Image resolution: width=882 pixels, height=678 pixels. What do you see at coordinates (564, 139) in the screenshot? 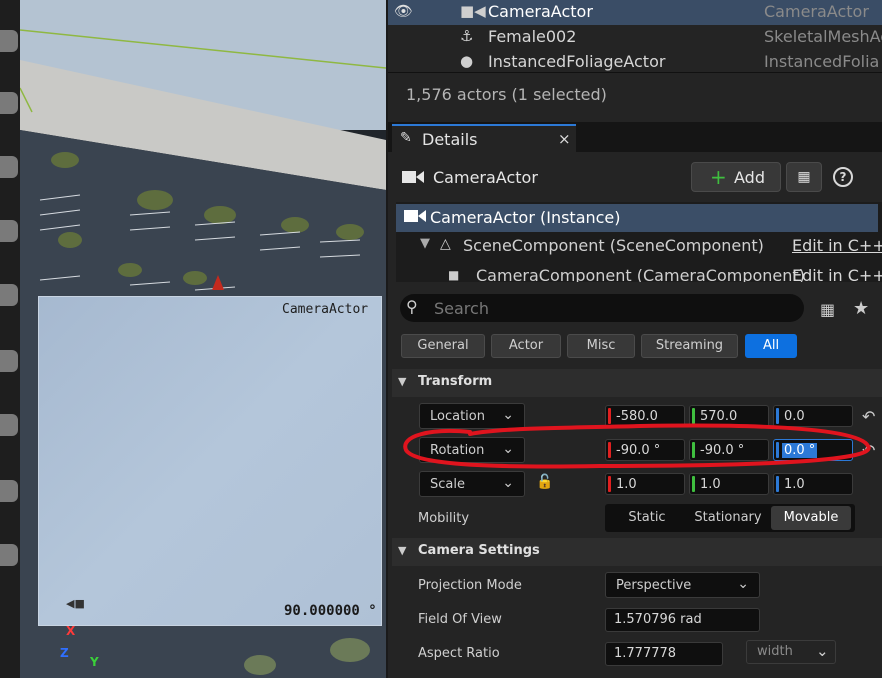
I see `close-icon: ×` at bounding box center [564, 139].